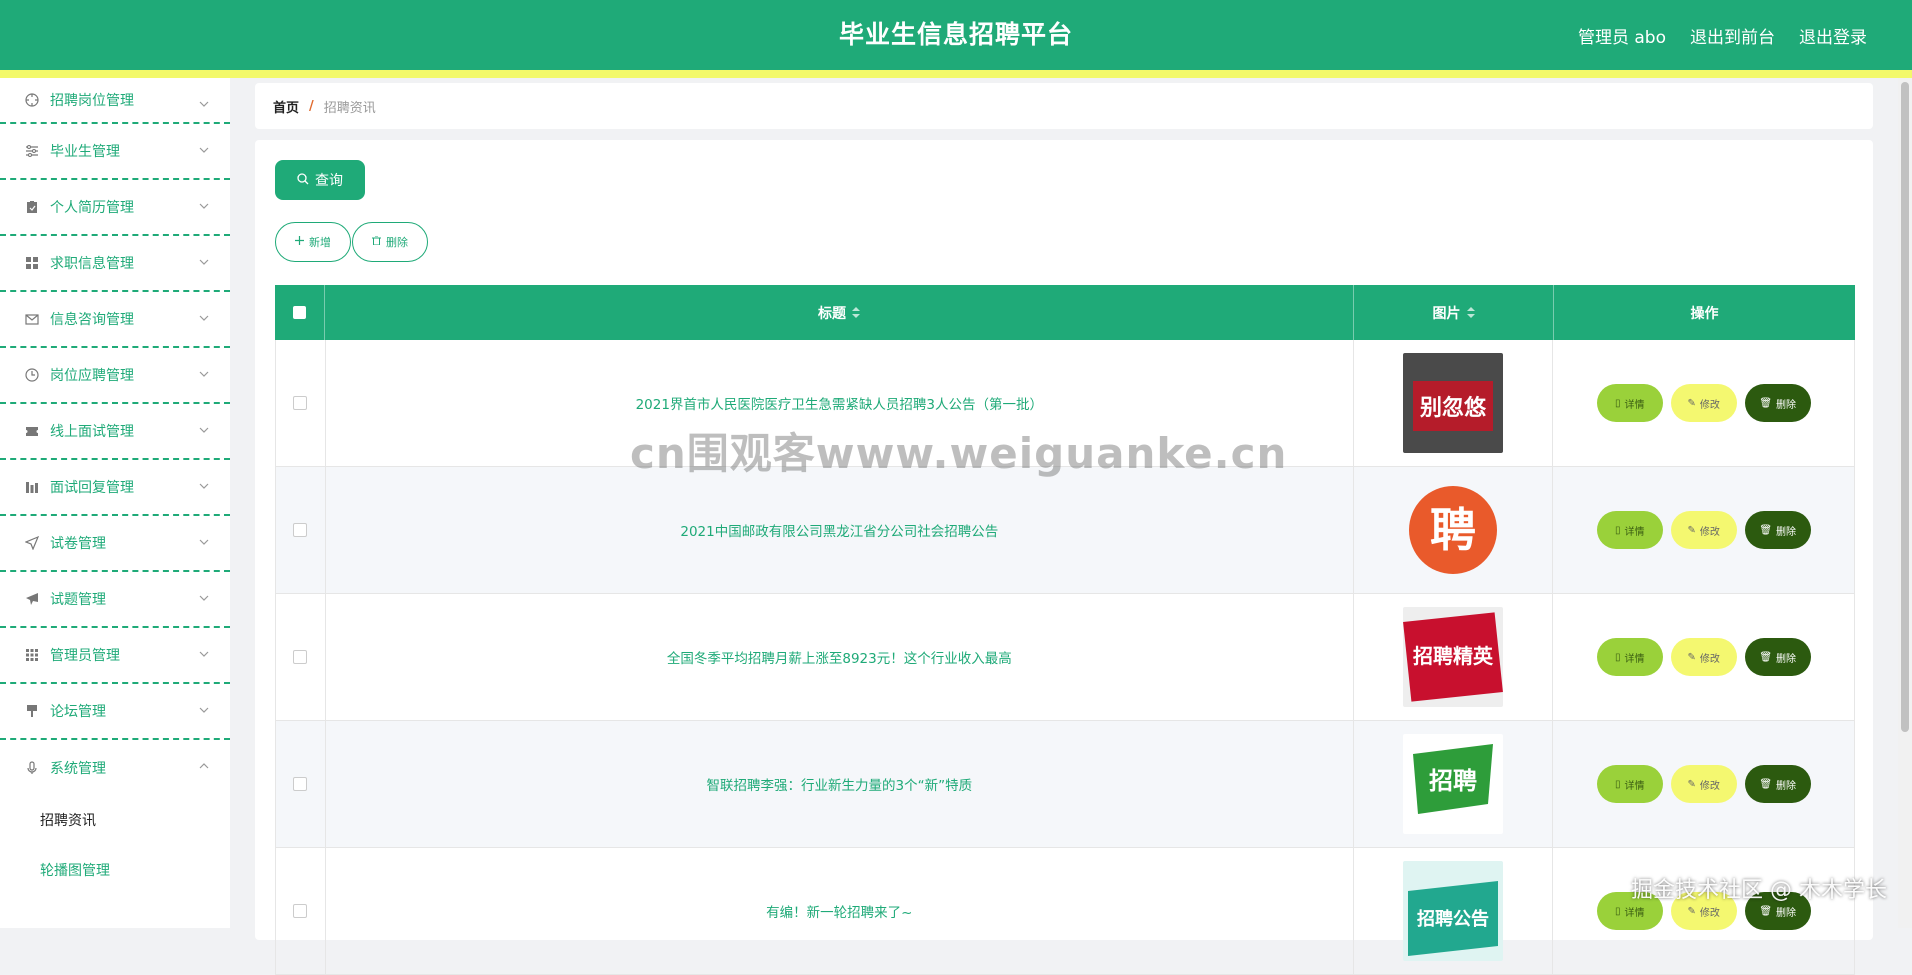 The width and height of the screenshot is (1912, 975). What do you see at coordinates (78, 544) in the screenshot?
I see `sidebar-item-label: 试卷管理` at bounding box center [78, 544].